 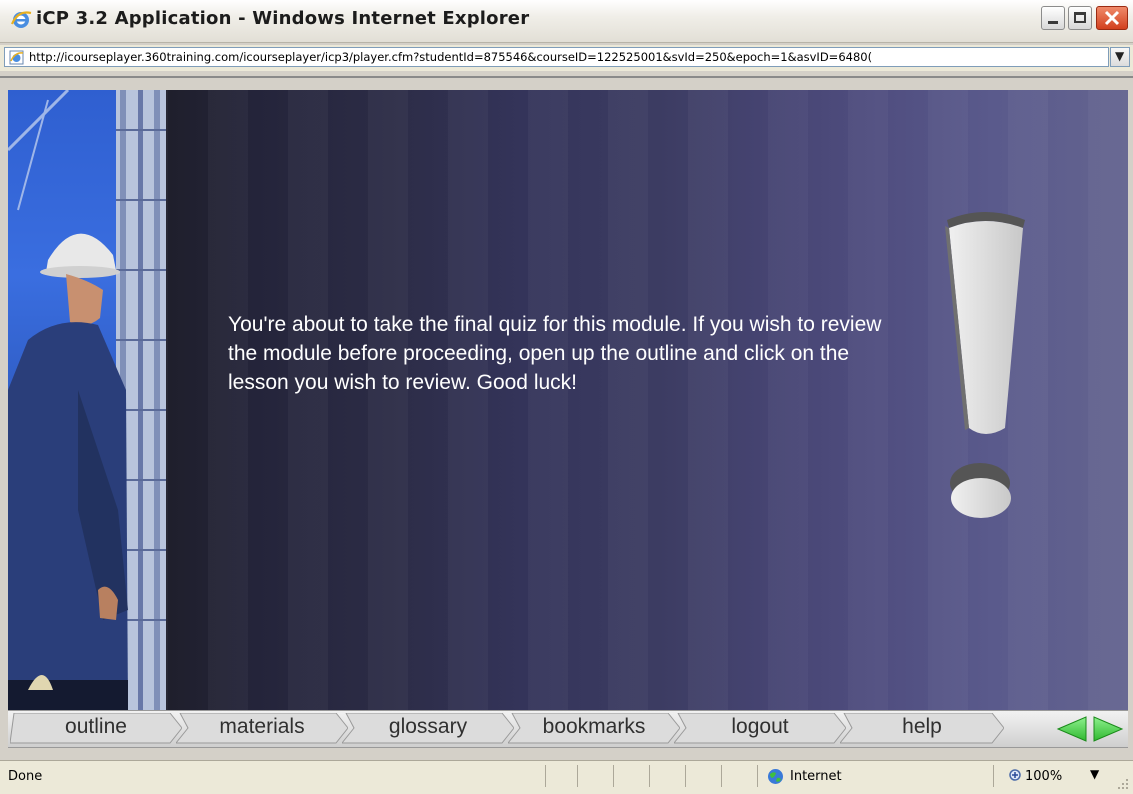 I want to click on close-button, so click(x=1112, y=18).